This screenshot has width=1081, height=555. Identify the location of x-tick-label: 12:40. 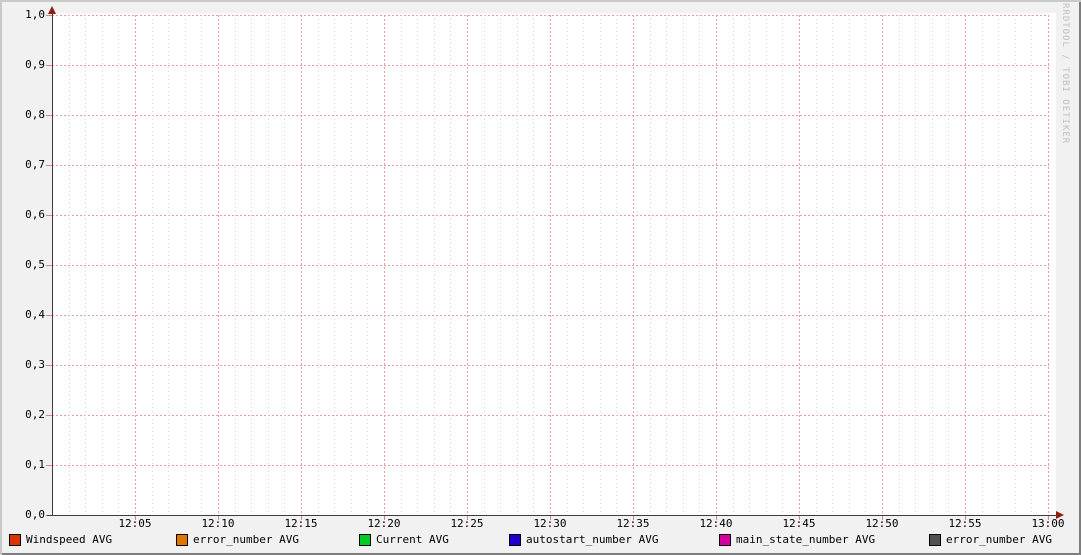
(716, 523).